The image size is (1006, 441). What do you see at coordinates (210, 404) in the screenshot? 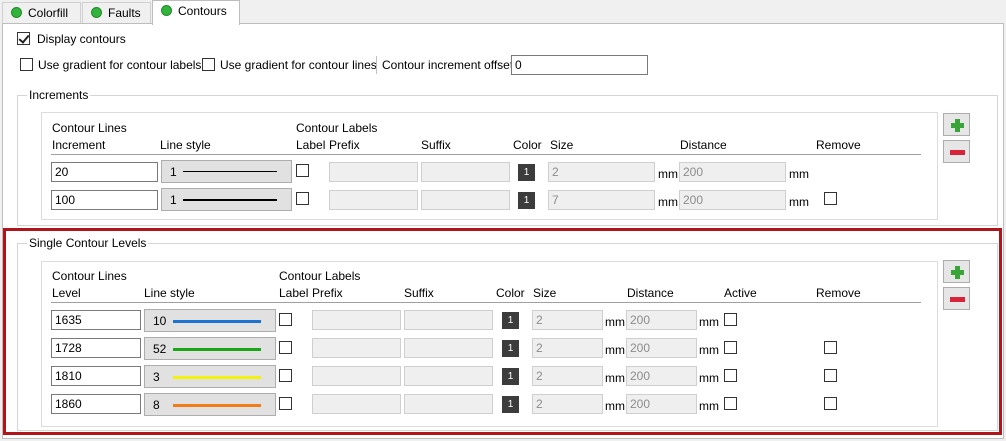
I see `line-style-button: 8` at bounding box center [210, 404].